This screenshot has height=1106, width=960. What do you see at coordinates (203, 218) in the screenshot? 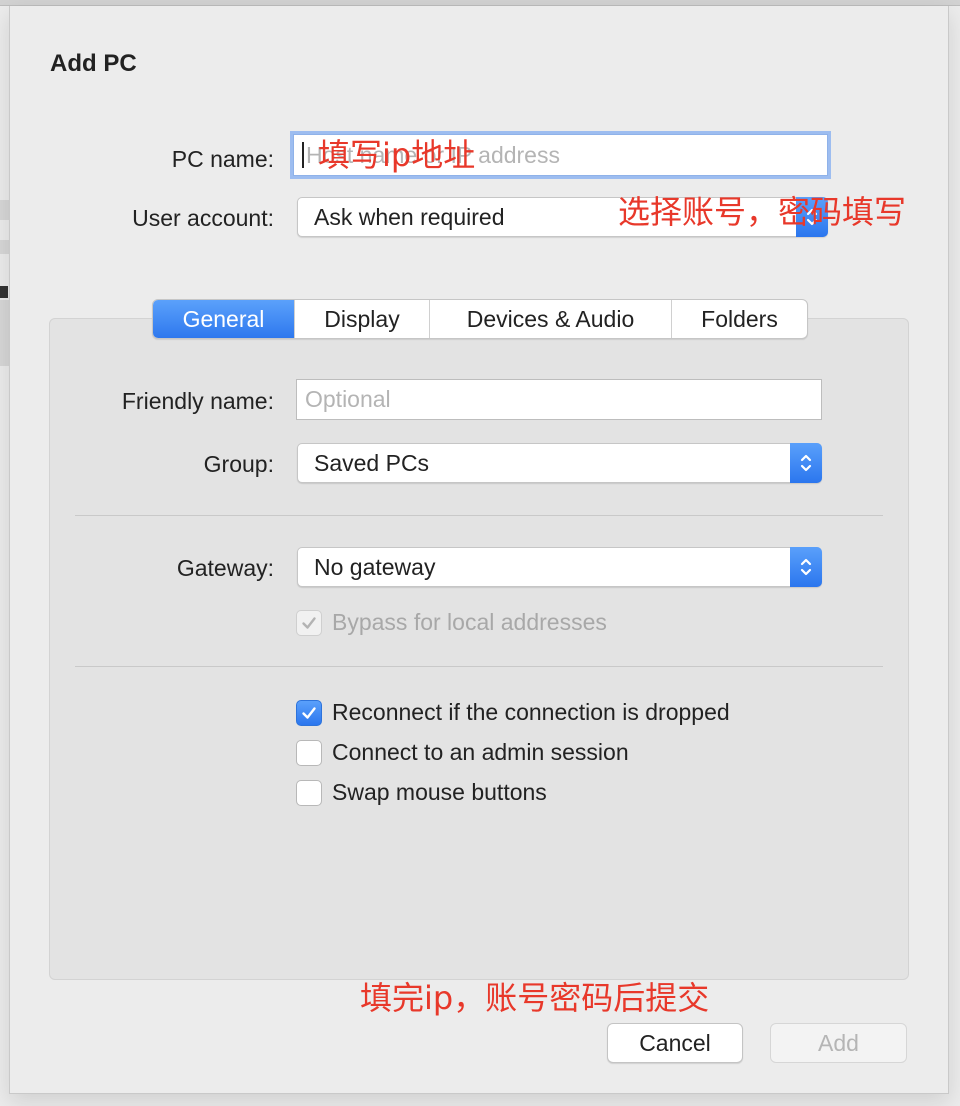
I see `user-account-label: User account:` at bounding box center [203, 218].